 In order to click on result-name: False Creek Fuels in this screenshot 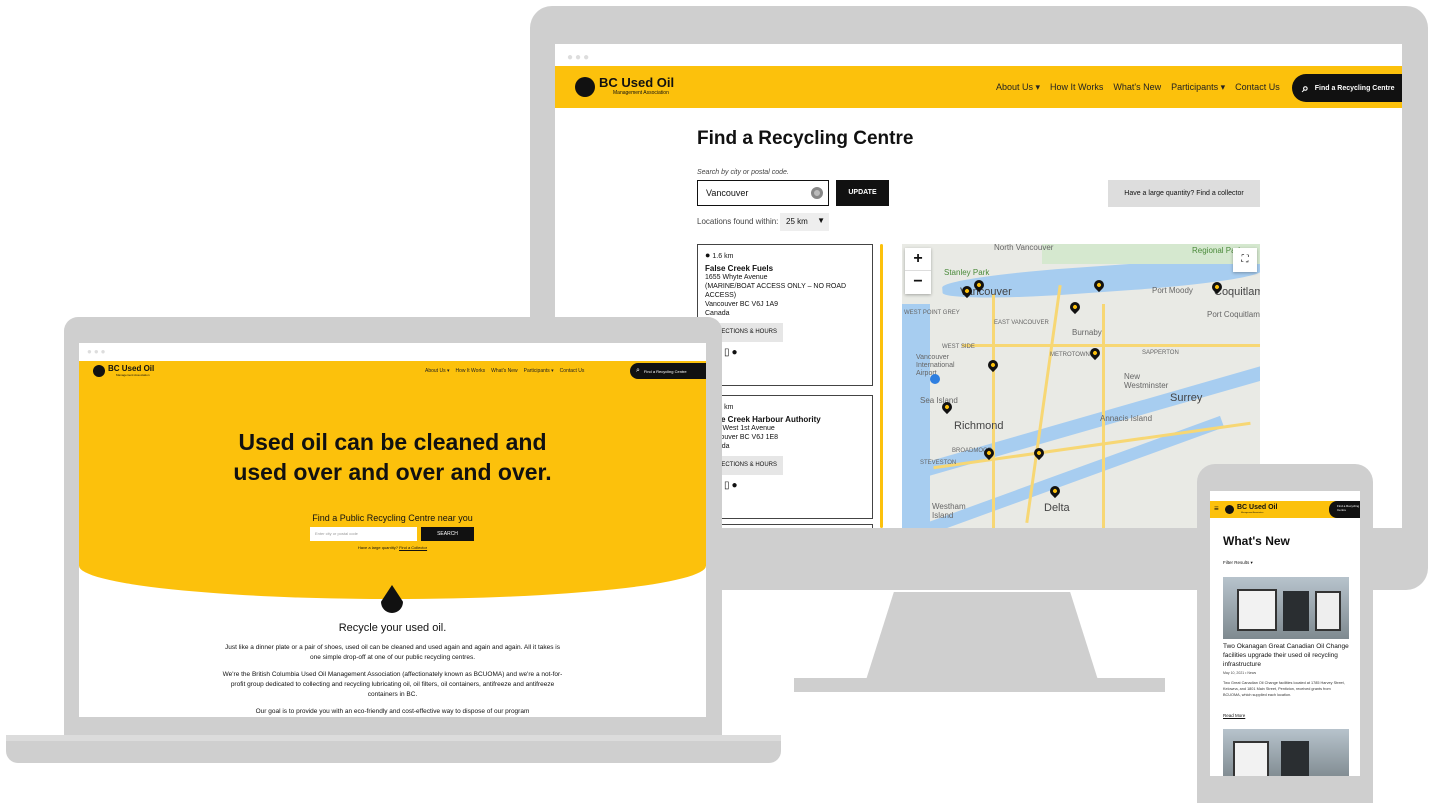, I will do `click(785, 268)`.